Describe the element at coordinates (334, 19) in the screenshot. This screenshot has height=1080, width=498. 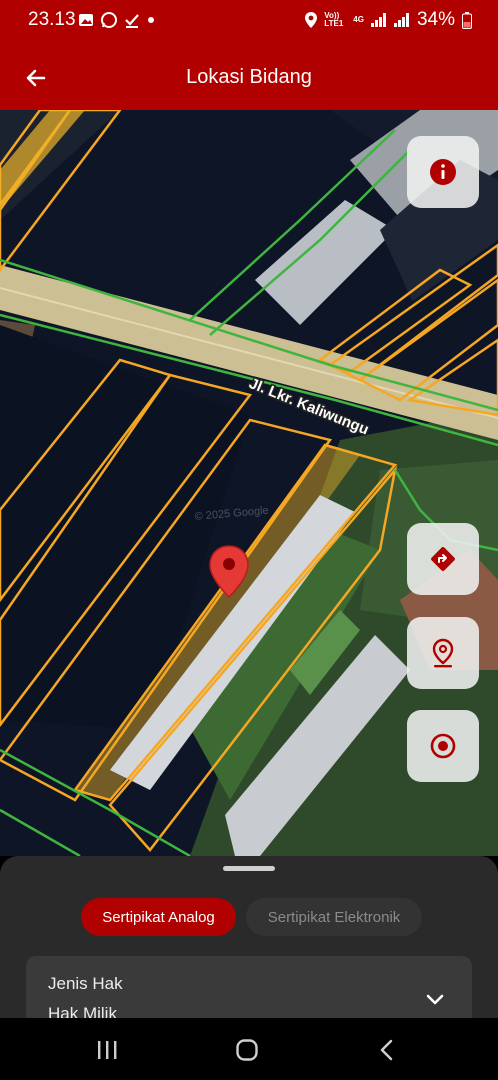
I see `volte-indicator: Vo)) LTE1` at that location.